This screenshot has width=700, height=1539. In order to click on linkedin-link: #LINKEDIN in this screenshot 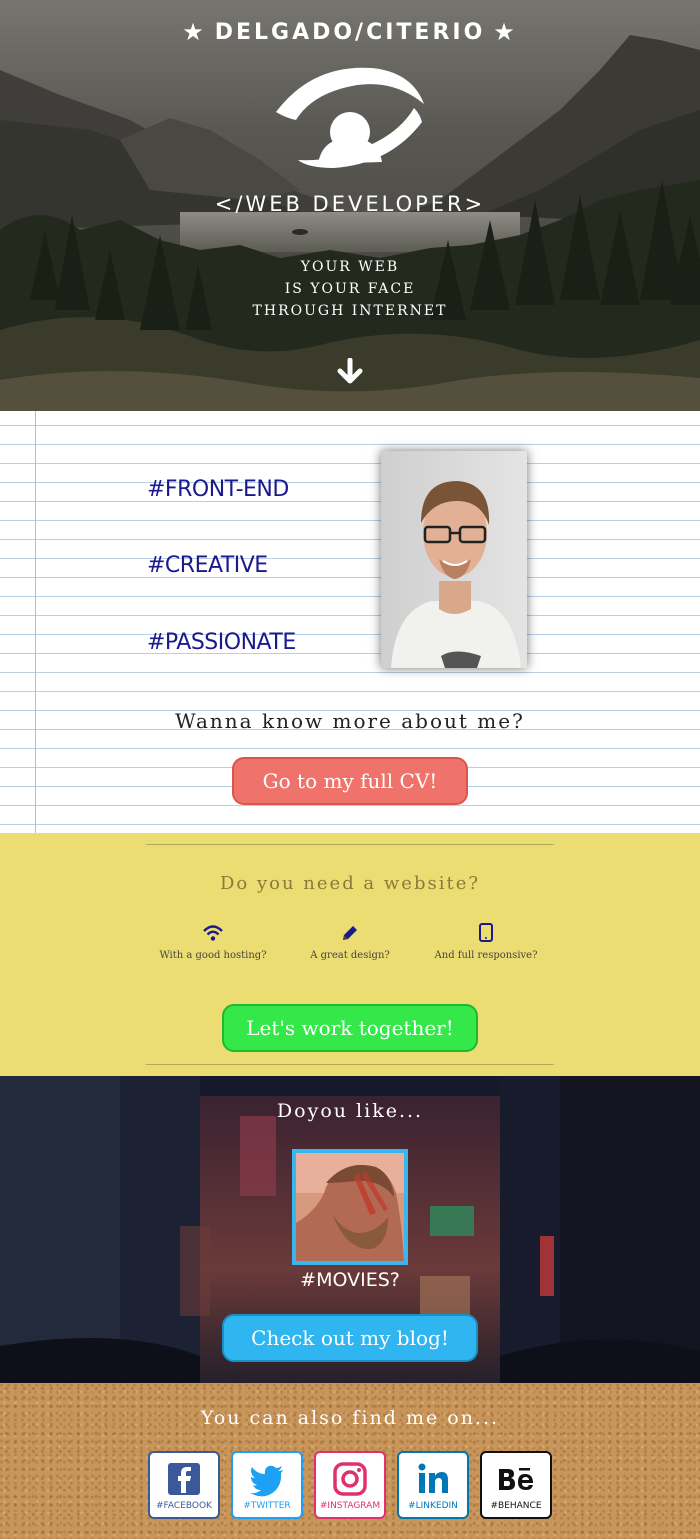, I will do `click(433, 1485)`.